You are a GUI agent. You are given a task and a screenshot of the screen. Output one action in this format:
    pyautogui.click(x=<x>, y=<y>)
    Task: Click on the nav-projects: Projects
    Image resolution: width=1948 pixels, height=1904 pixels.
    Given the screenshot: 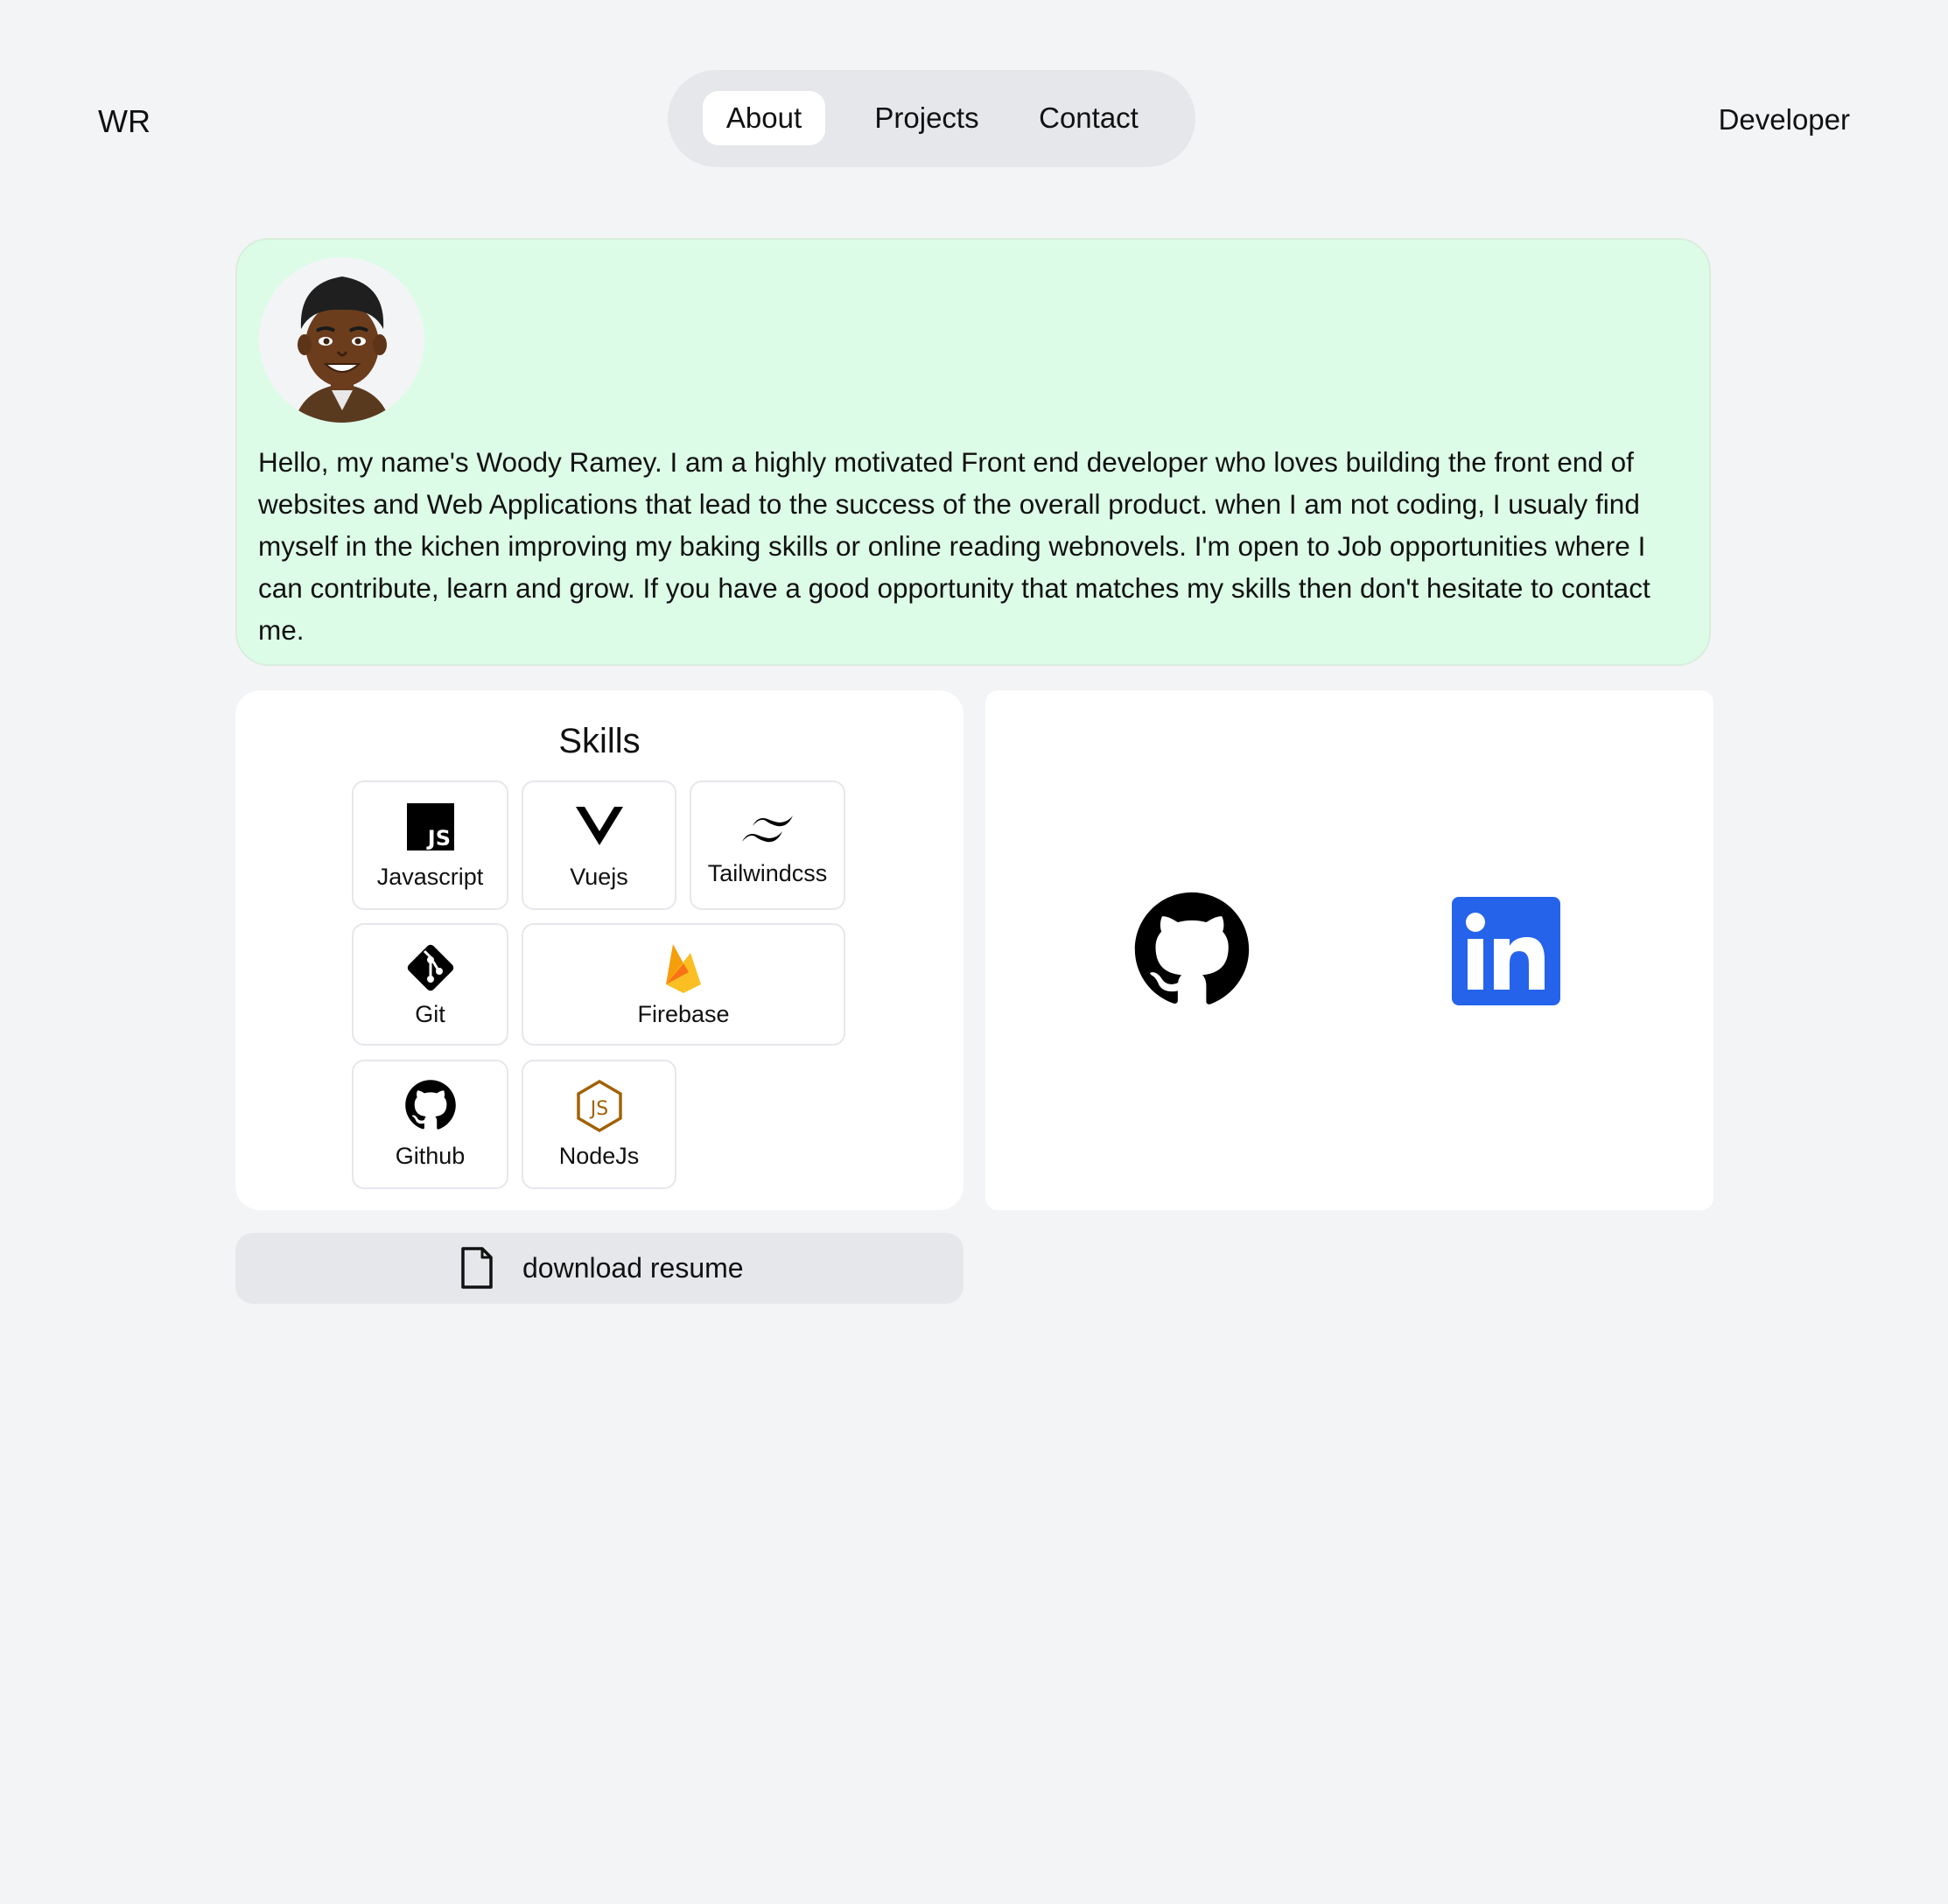 What is the action you would take?
    pyautogui.click(x=926, y=118)
    